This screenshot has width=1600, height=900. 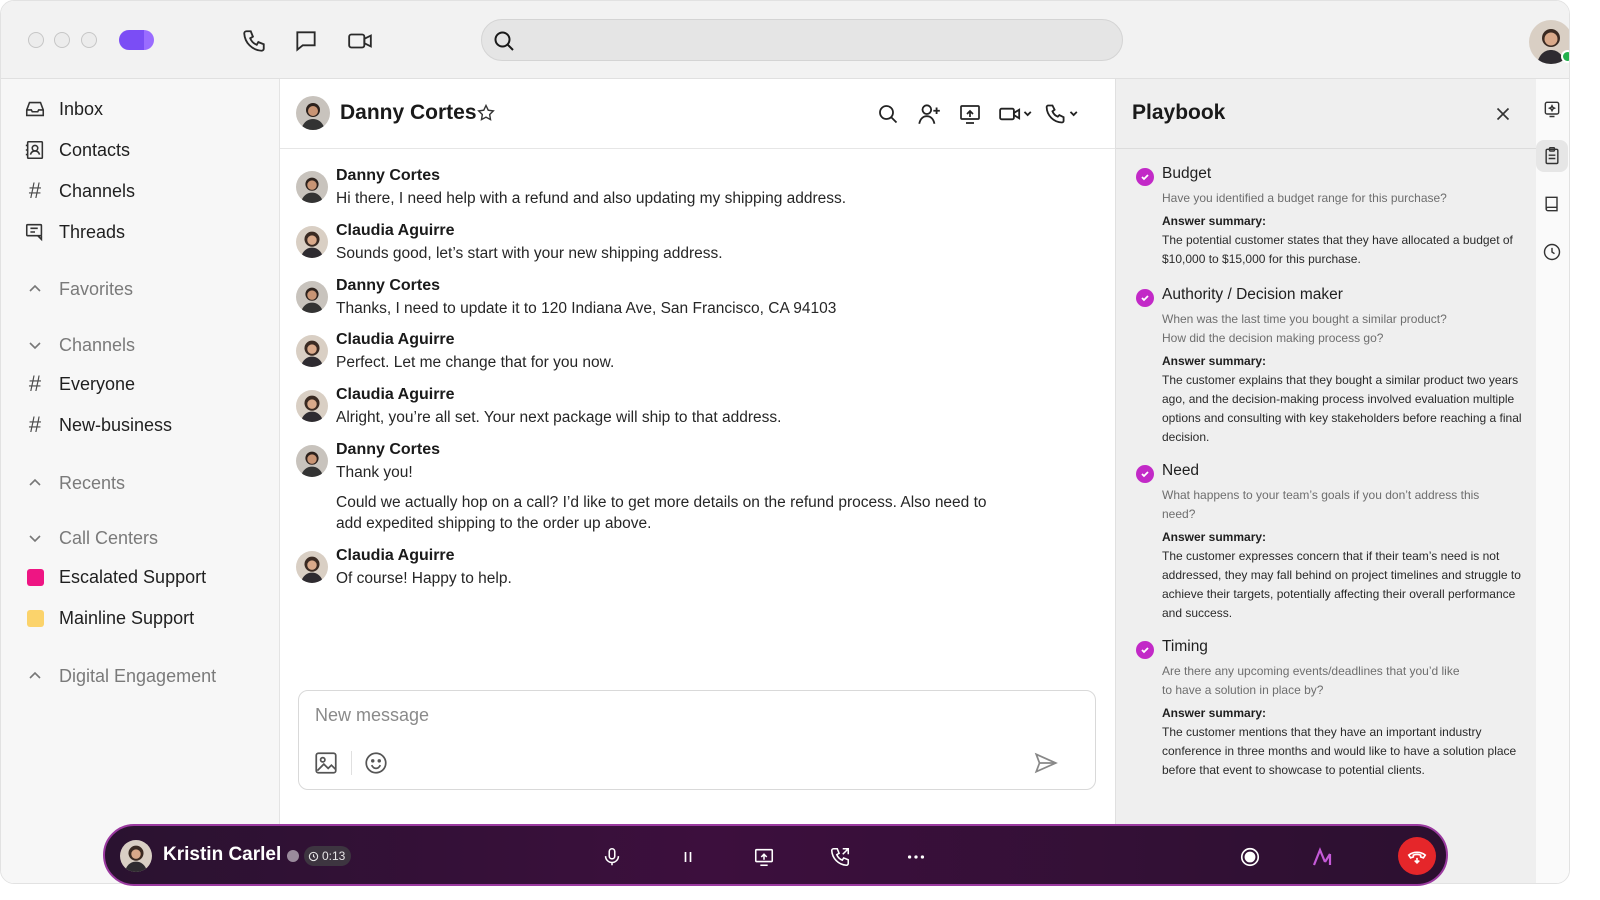 I want to click on info-icon, so click(x=293, y=856).